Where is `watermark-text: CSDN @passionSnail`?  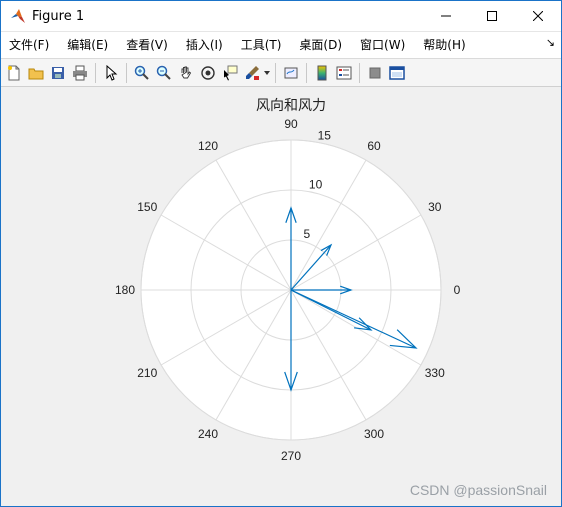
watermark-text: CSDN @passionSnail is located at coordinates (478, 490).